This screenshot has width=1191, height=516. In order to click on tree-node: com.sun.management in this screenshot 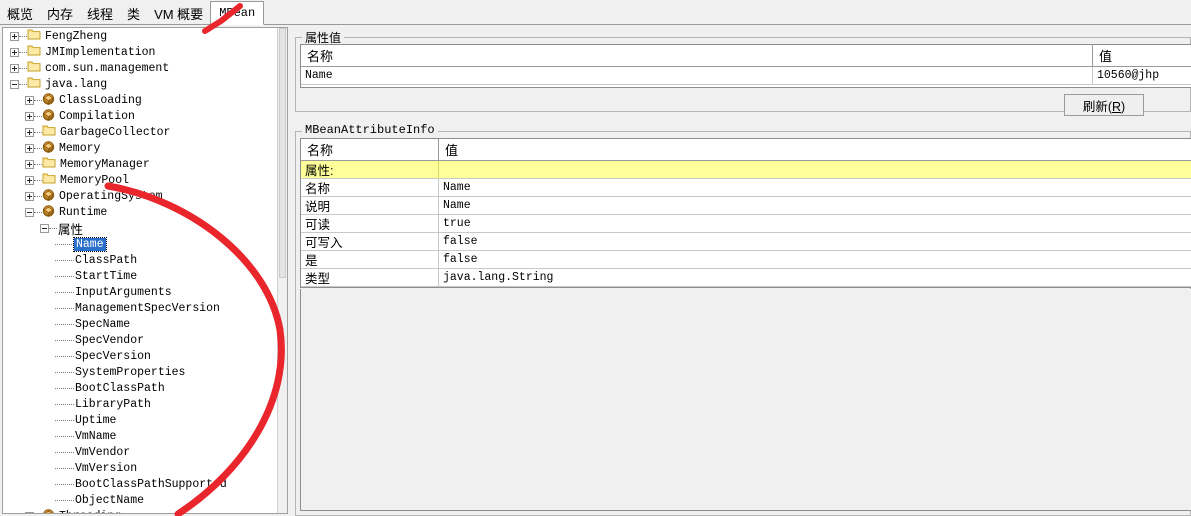, I will do `click(140, 68)`.